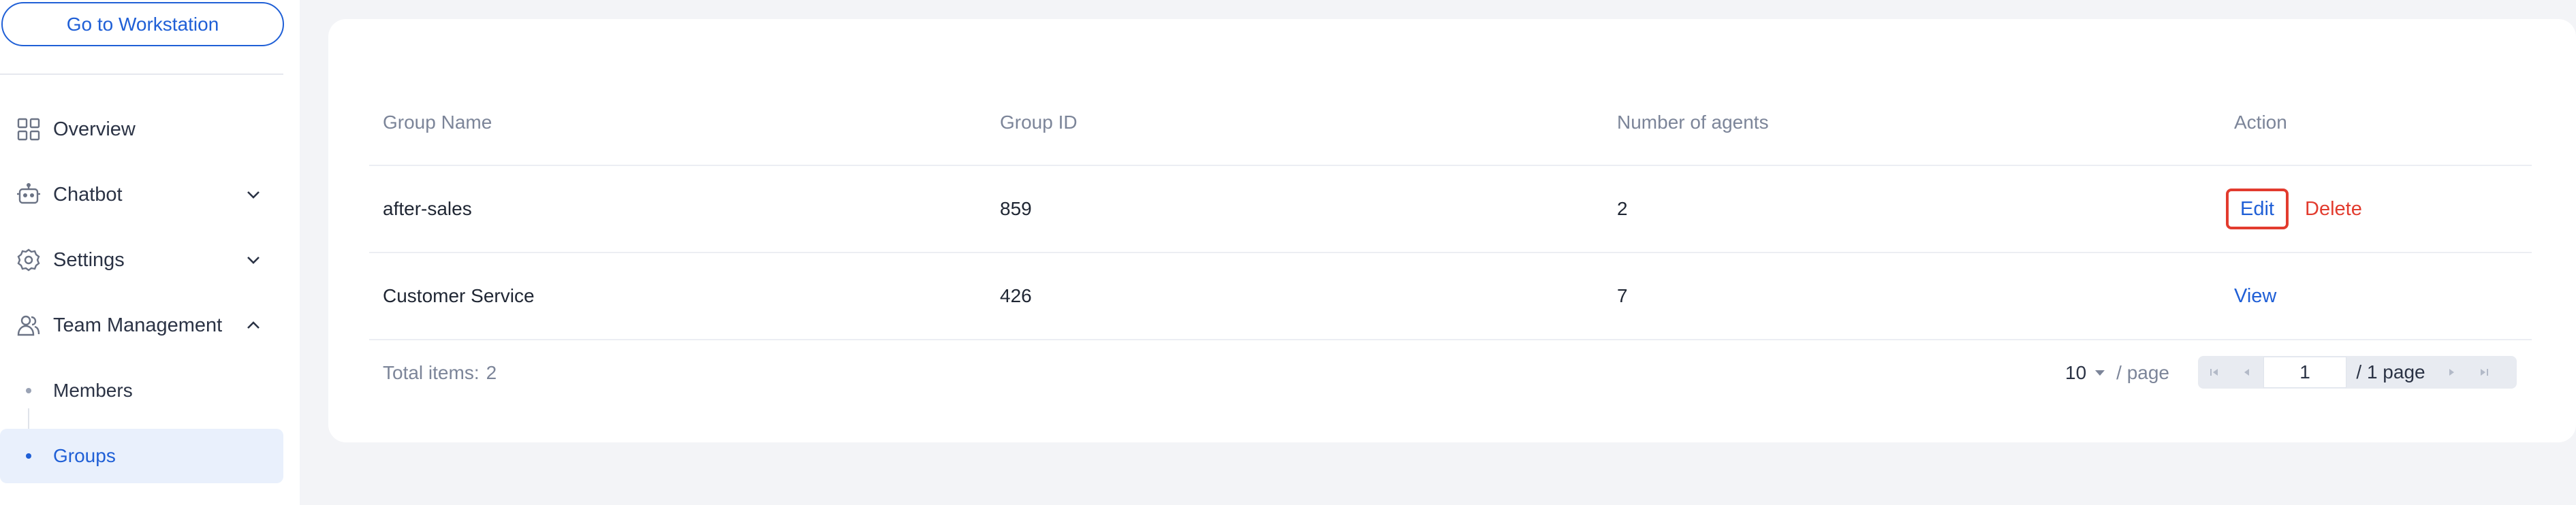  Describe the element at coordinates (431, 372) in the screenshot. I see `total-items-label: Total items:` at that location.